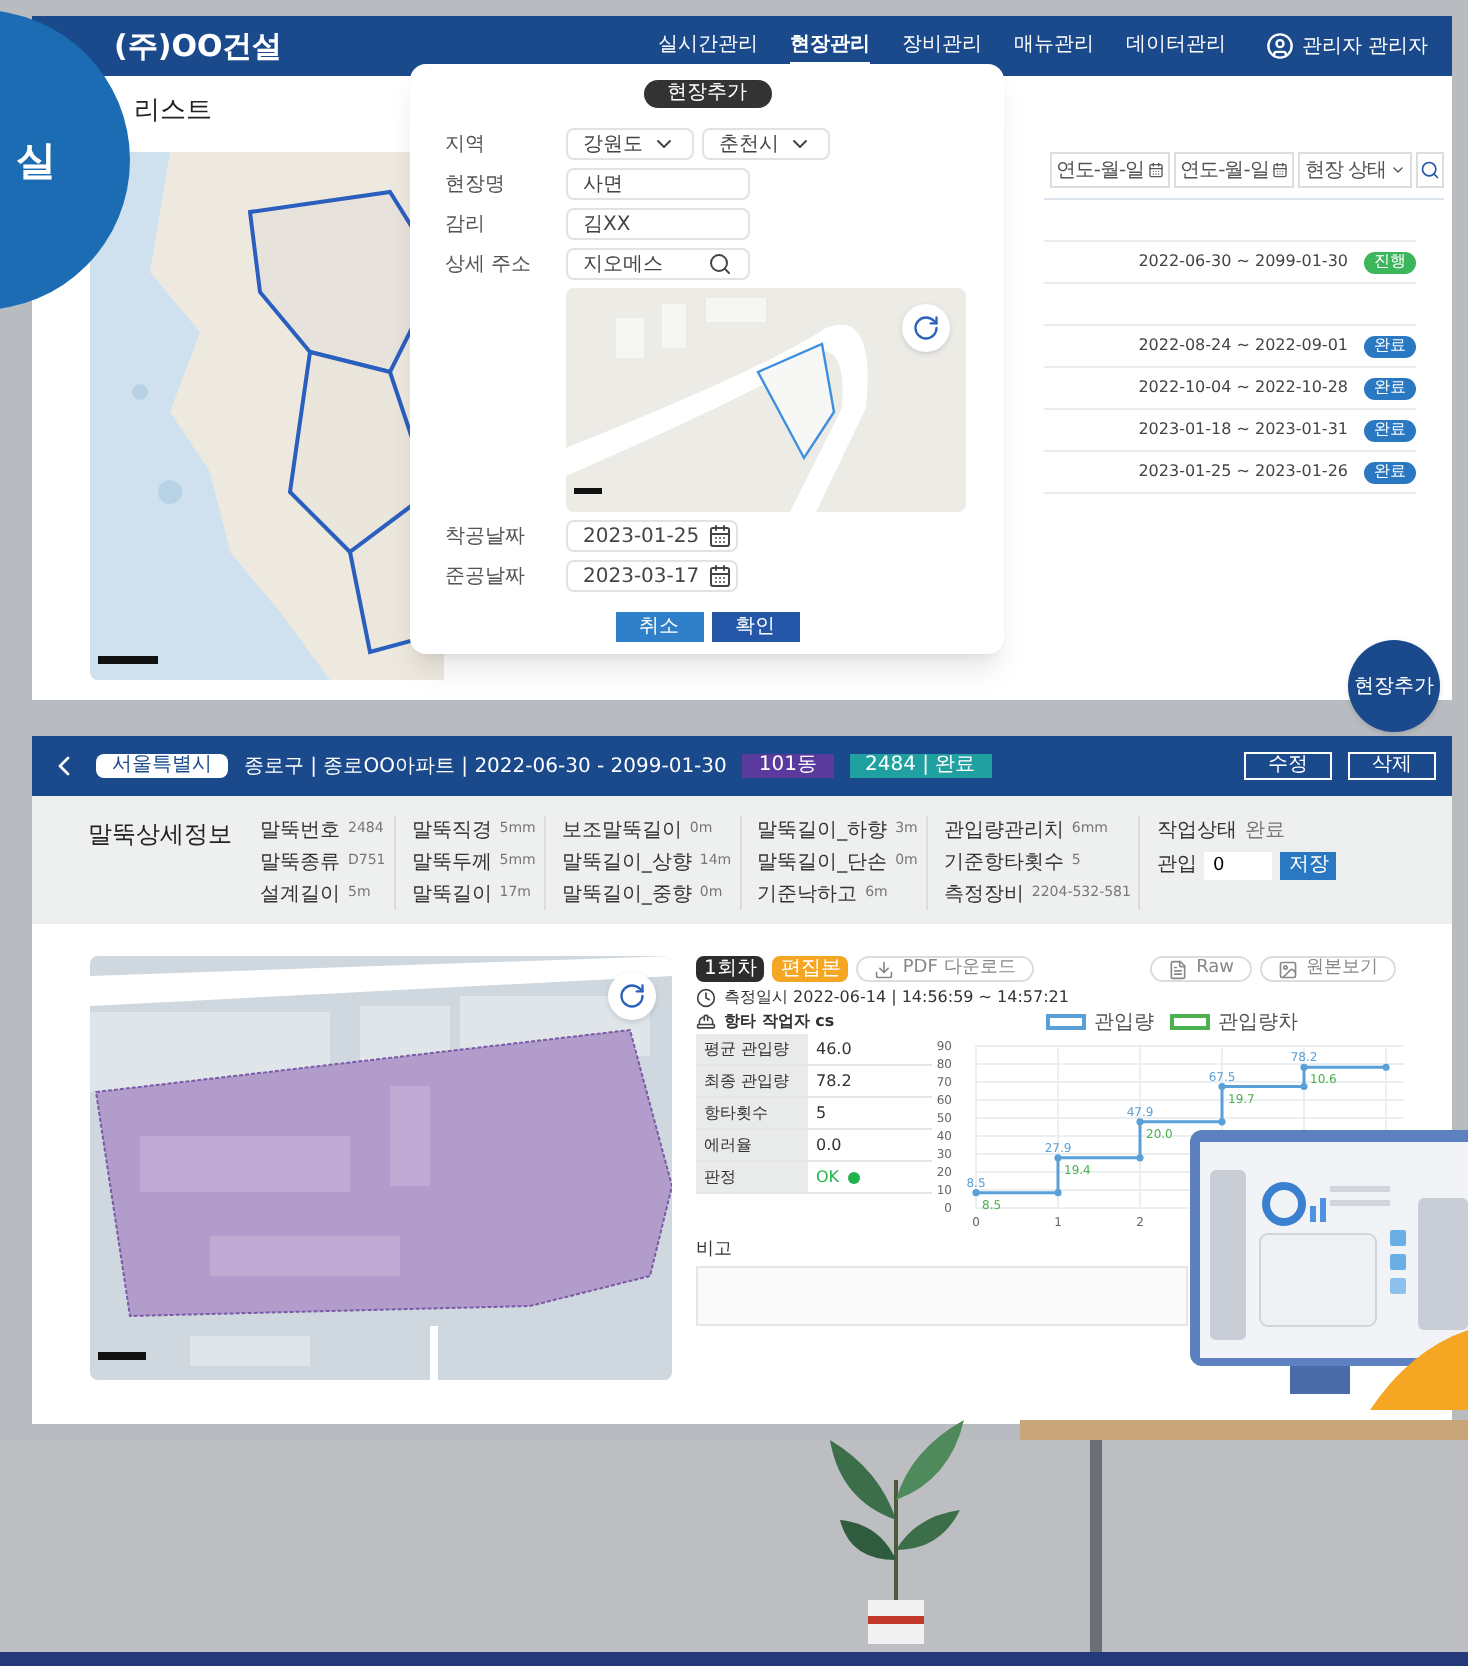  I want to click on info-label: 말뚝길이_중향, so click(626, 896).